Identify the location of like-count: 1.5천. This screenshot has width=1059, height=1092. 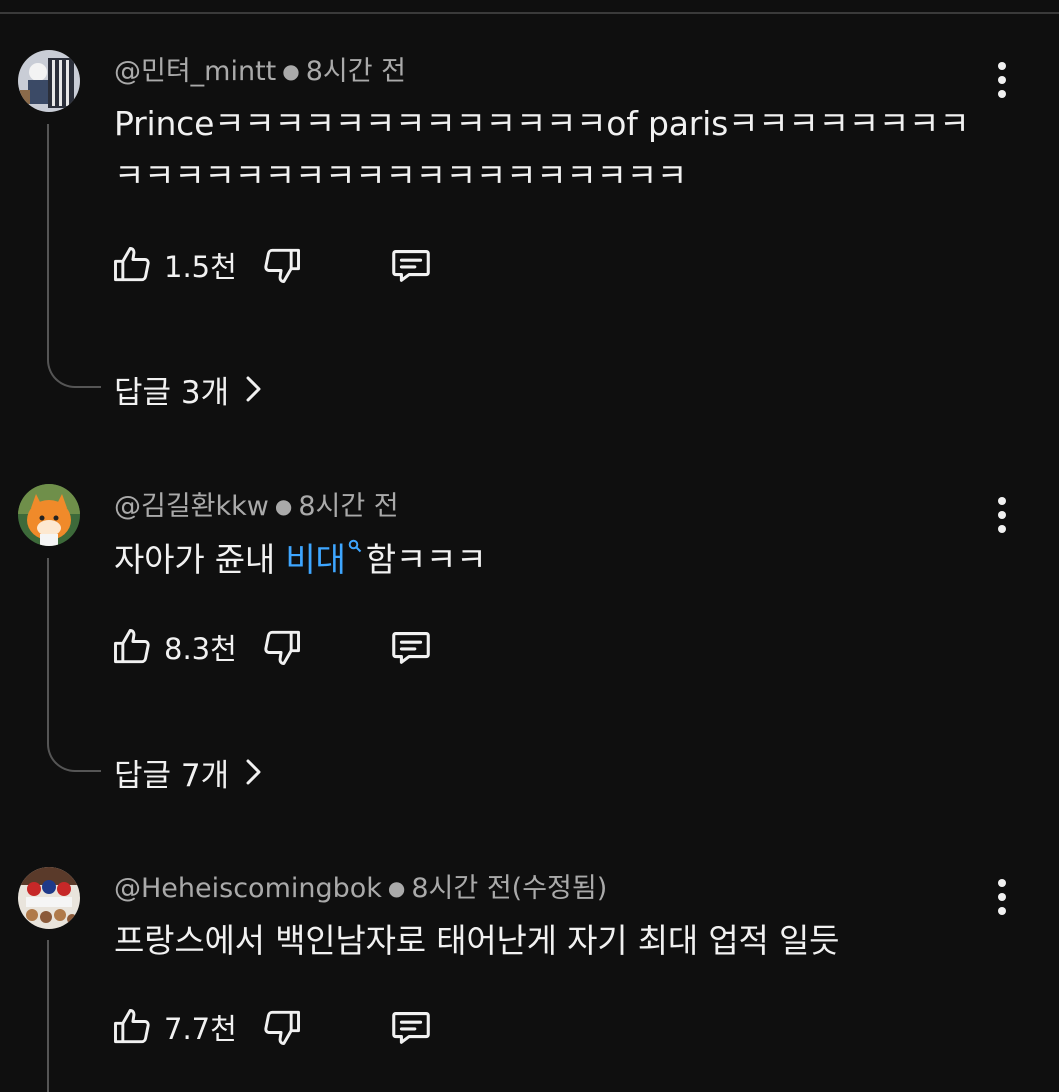
(200, 267).